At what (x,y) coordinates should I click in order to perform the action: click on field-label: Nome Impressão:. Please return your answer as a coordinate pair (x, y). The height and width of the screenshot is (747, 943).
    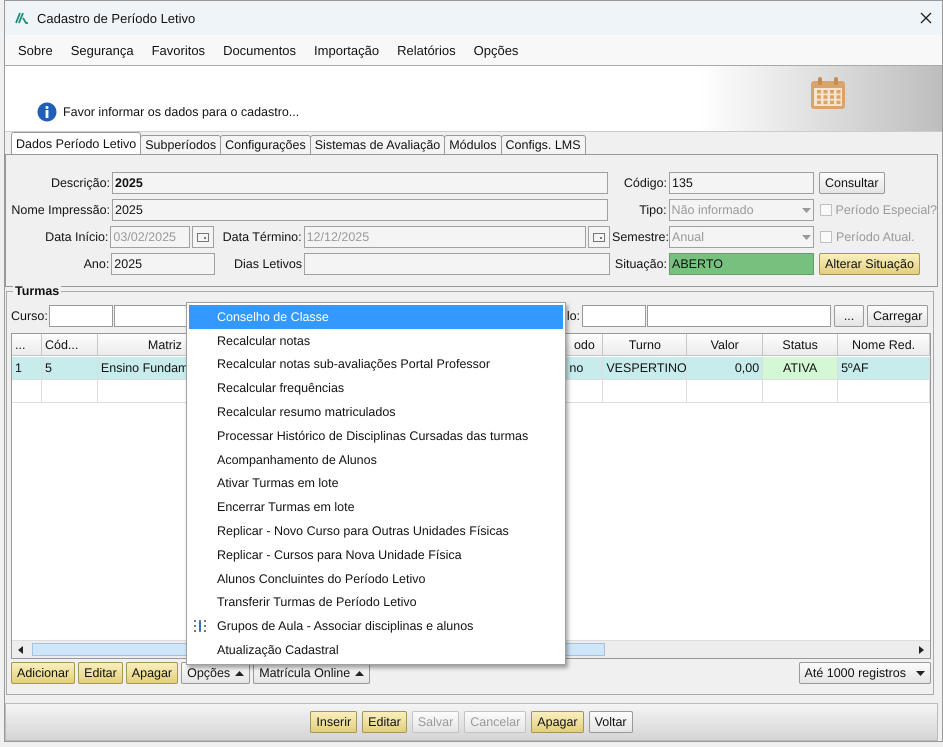
    Looking at the image, I should click on (60, 210).